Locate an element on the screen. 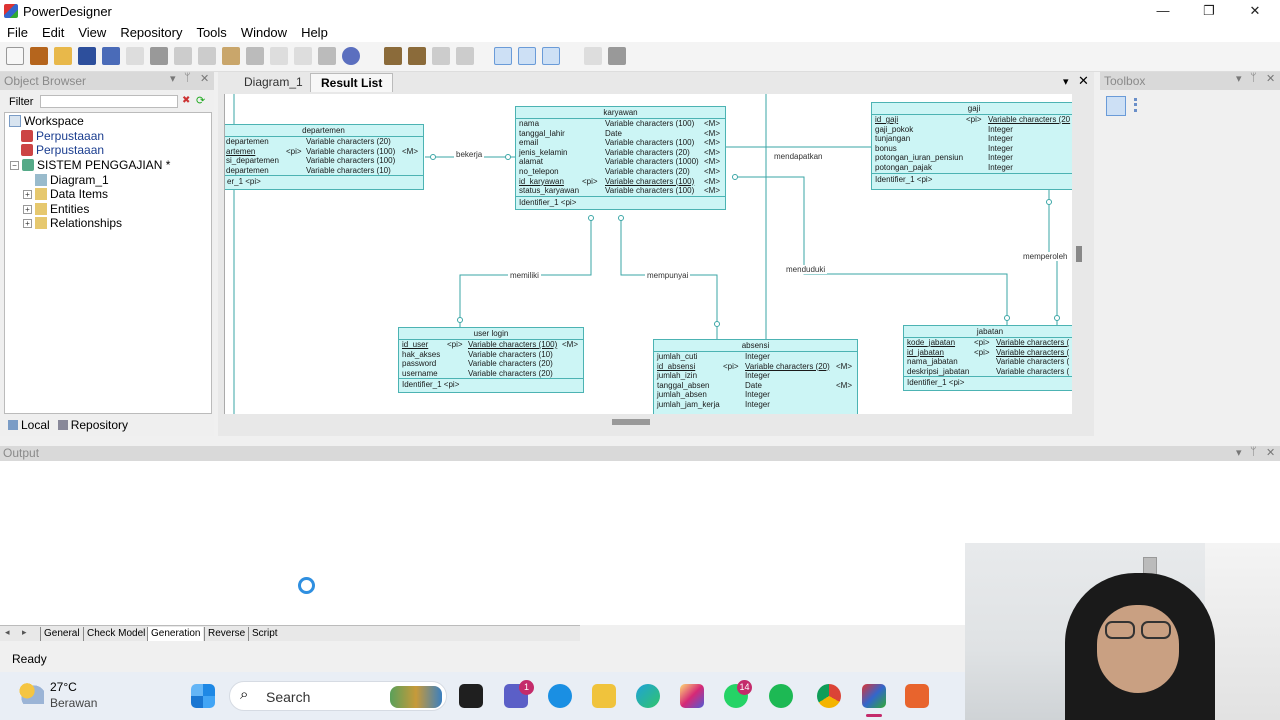  clear-filter-icon: ✖ is located at coordinates (186, 100).